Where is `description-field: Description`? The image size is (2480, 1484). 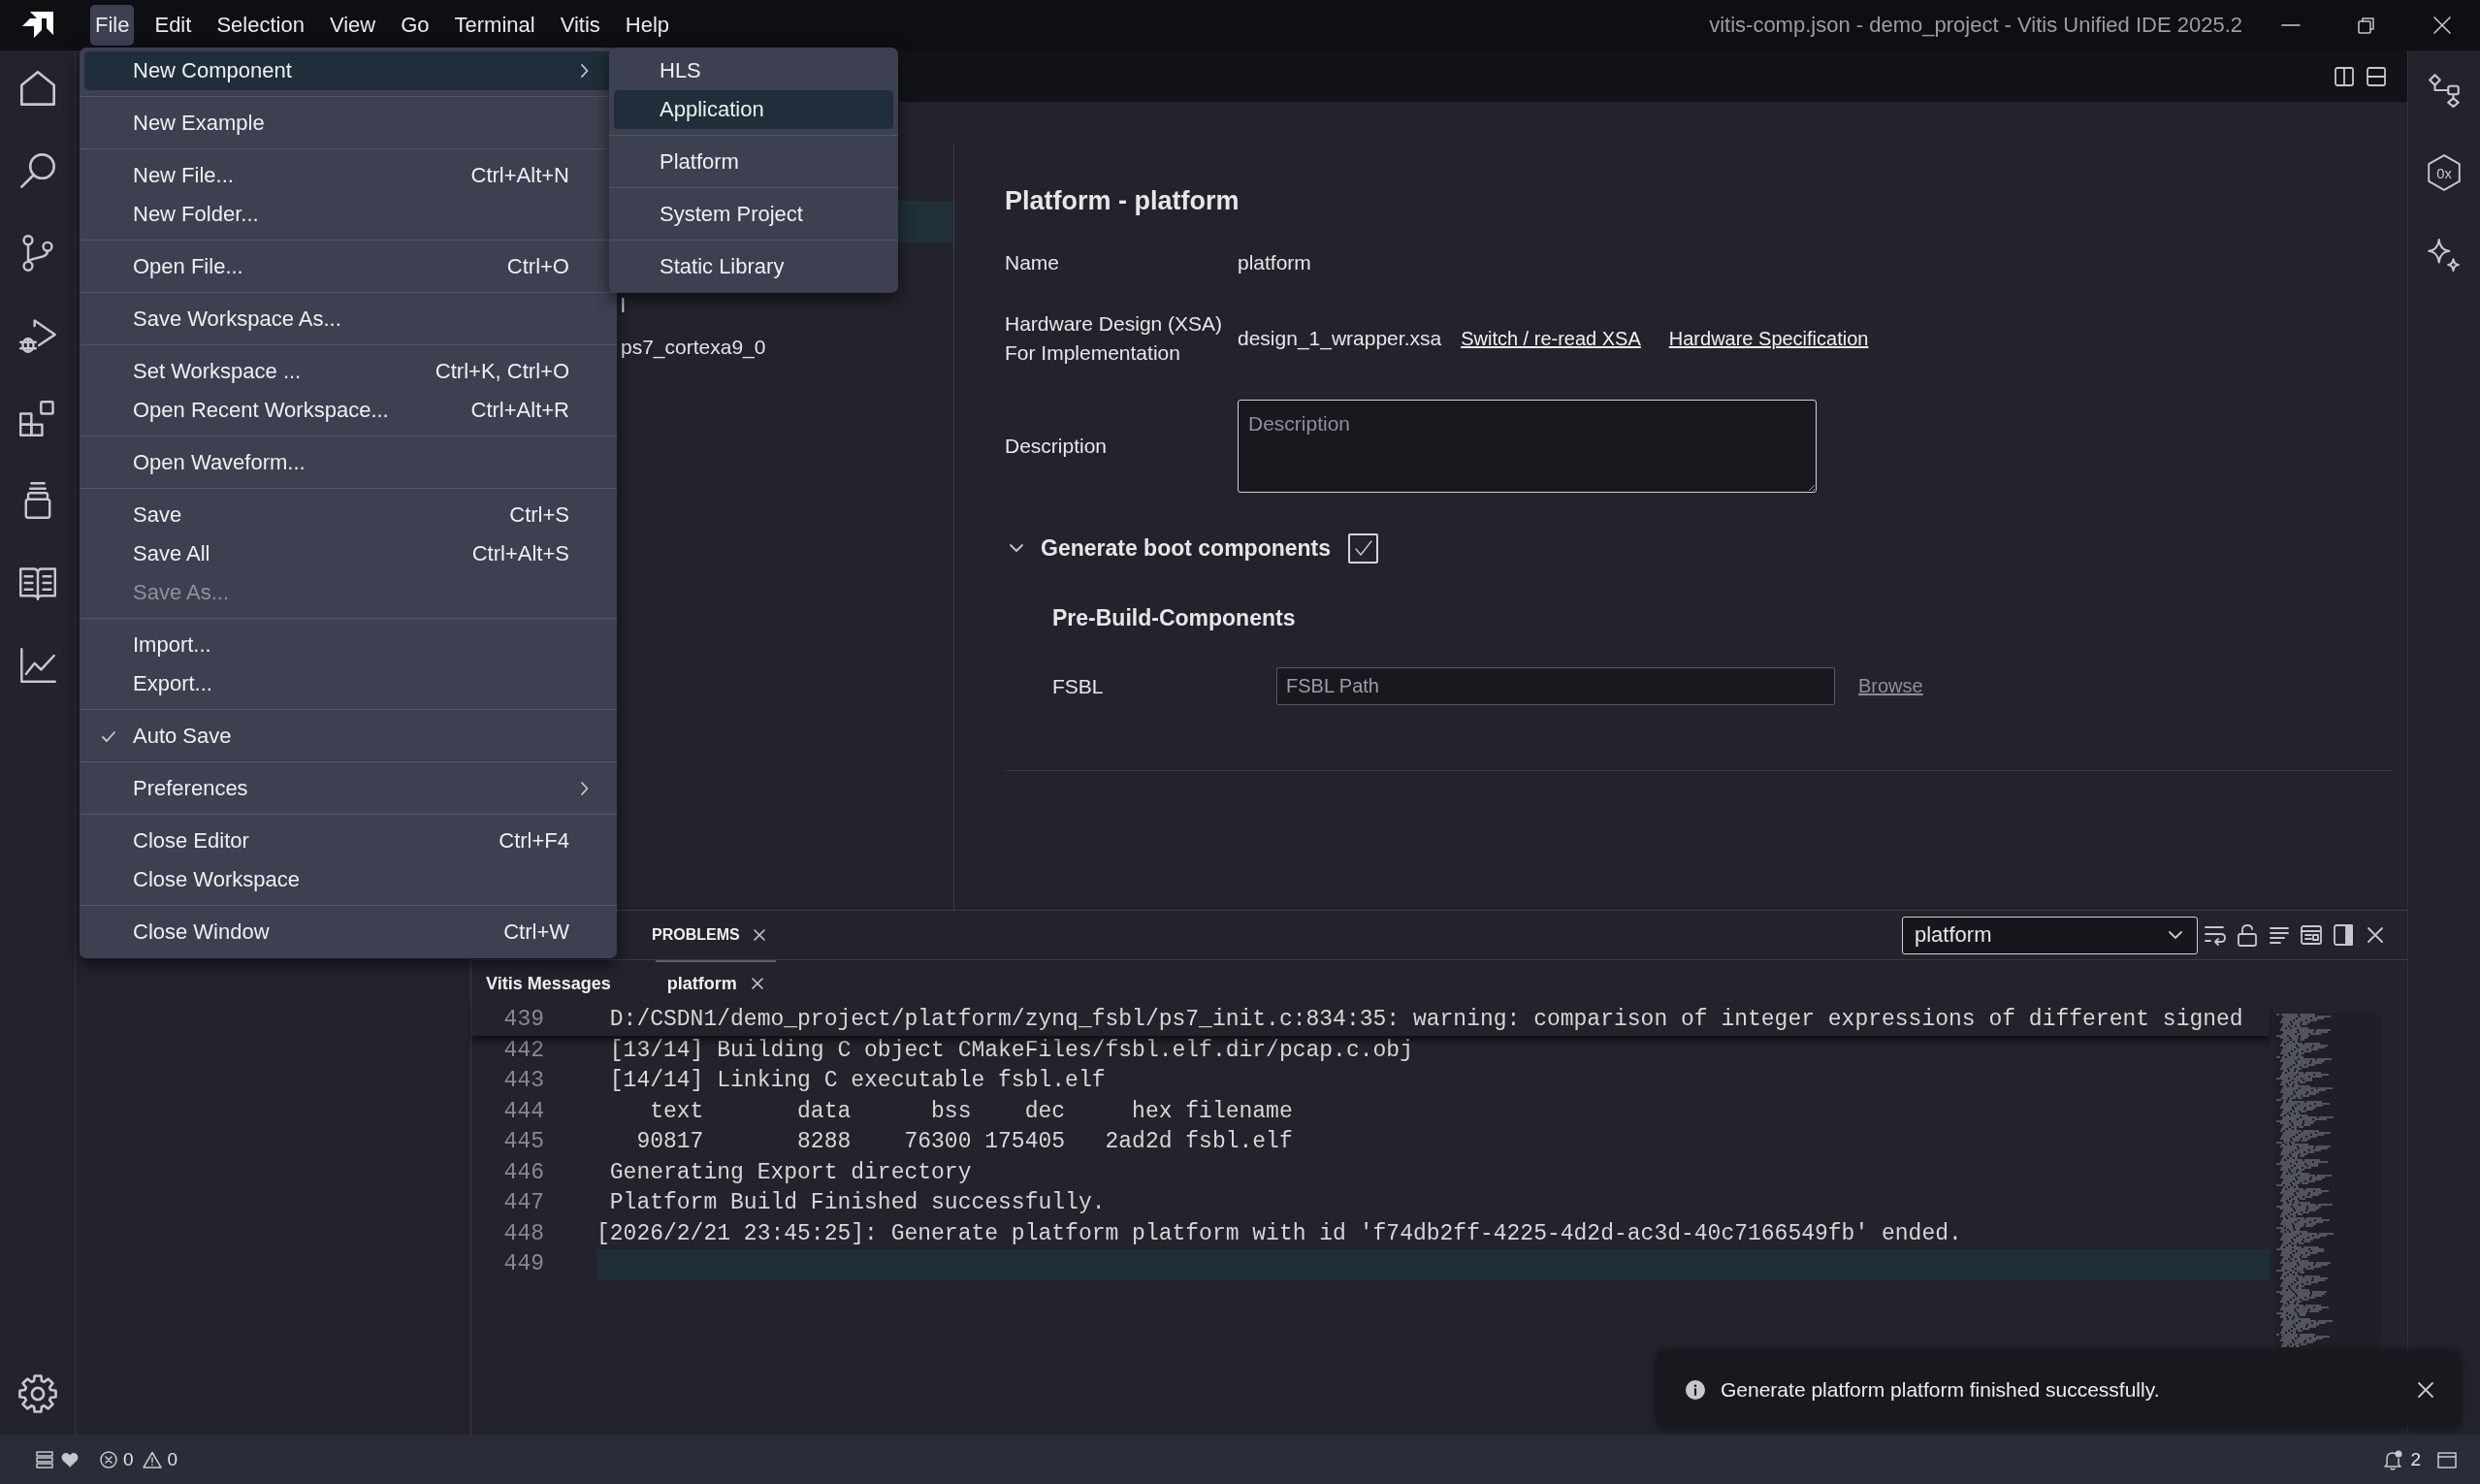
description-field: Description is located at coordinates (1527, 446).